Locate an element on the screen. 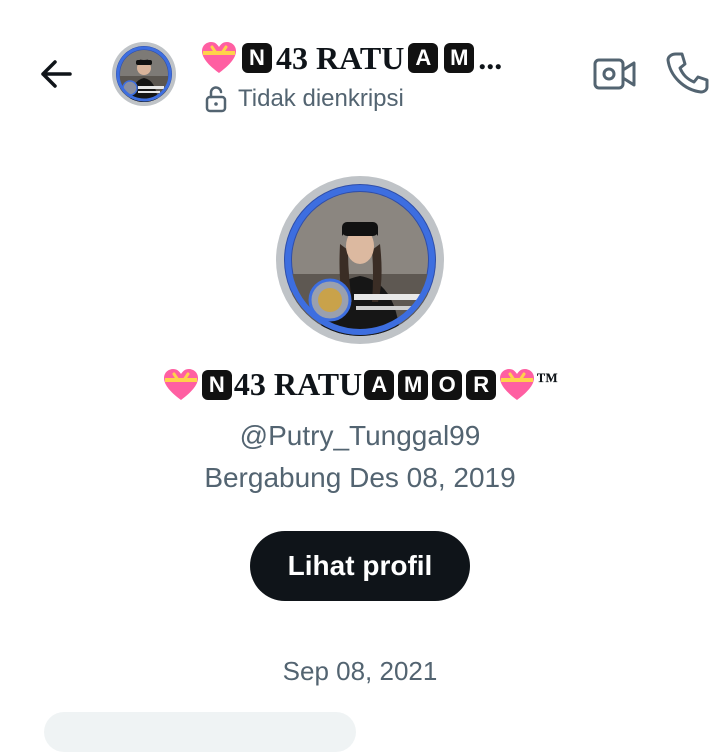 This screenshot has height=752, width=720. message-bubble is located at coordinates (200, 732).